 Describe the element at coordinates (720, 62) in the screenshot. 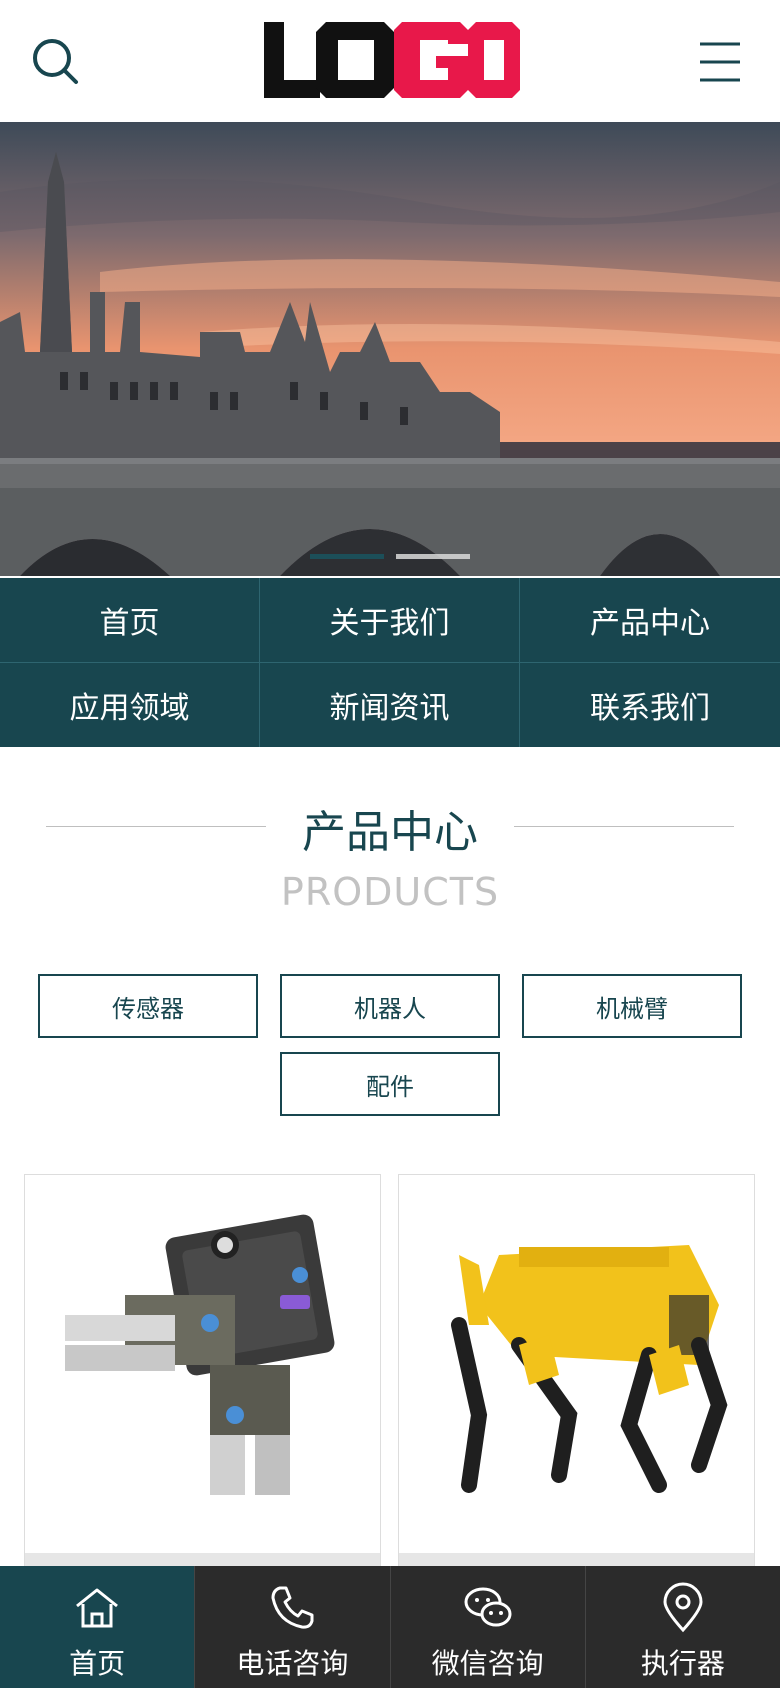

I see `menu-icon` at that location.